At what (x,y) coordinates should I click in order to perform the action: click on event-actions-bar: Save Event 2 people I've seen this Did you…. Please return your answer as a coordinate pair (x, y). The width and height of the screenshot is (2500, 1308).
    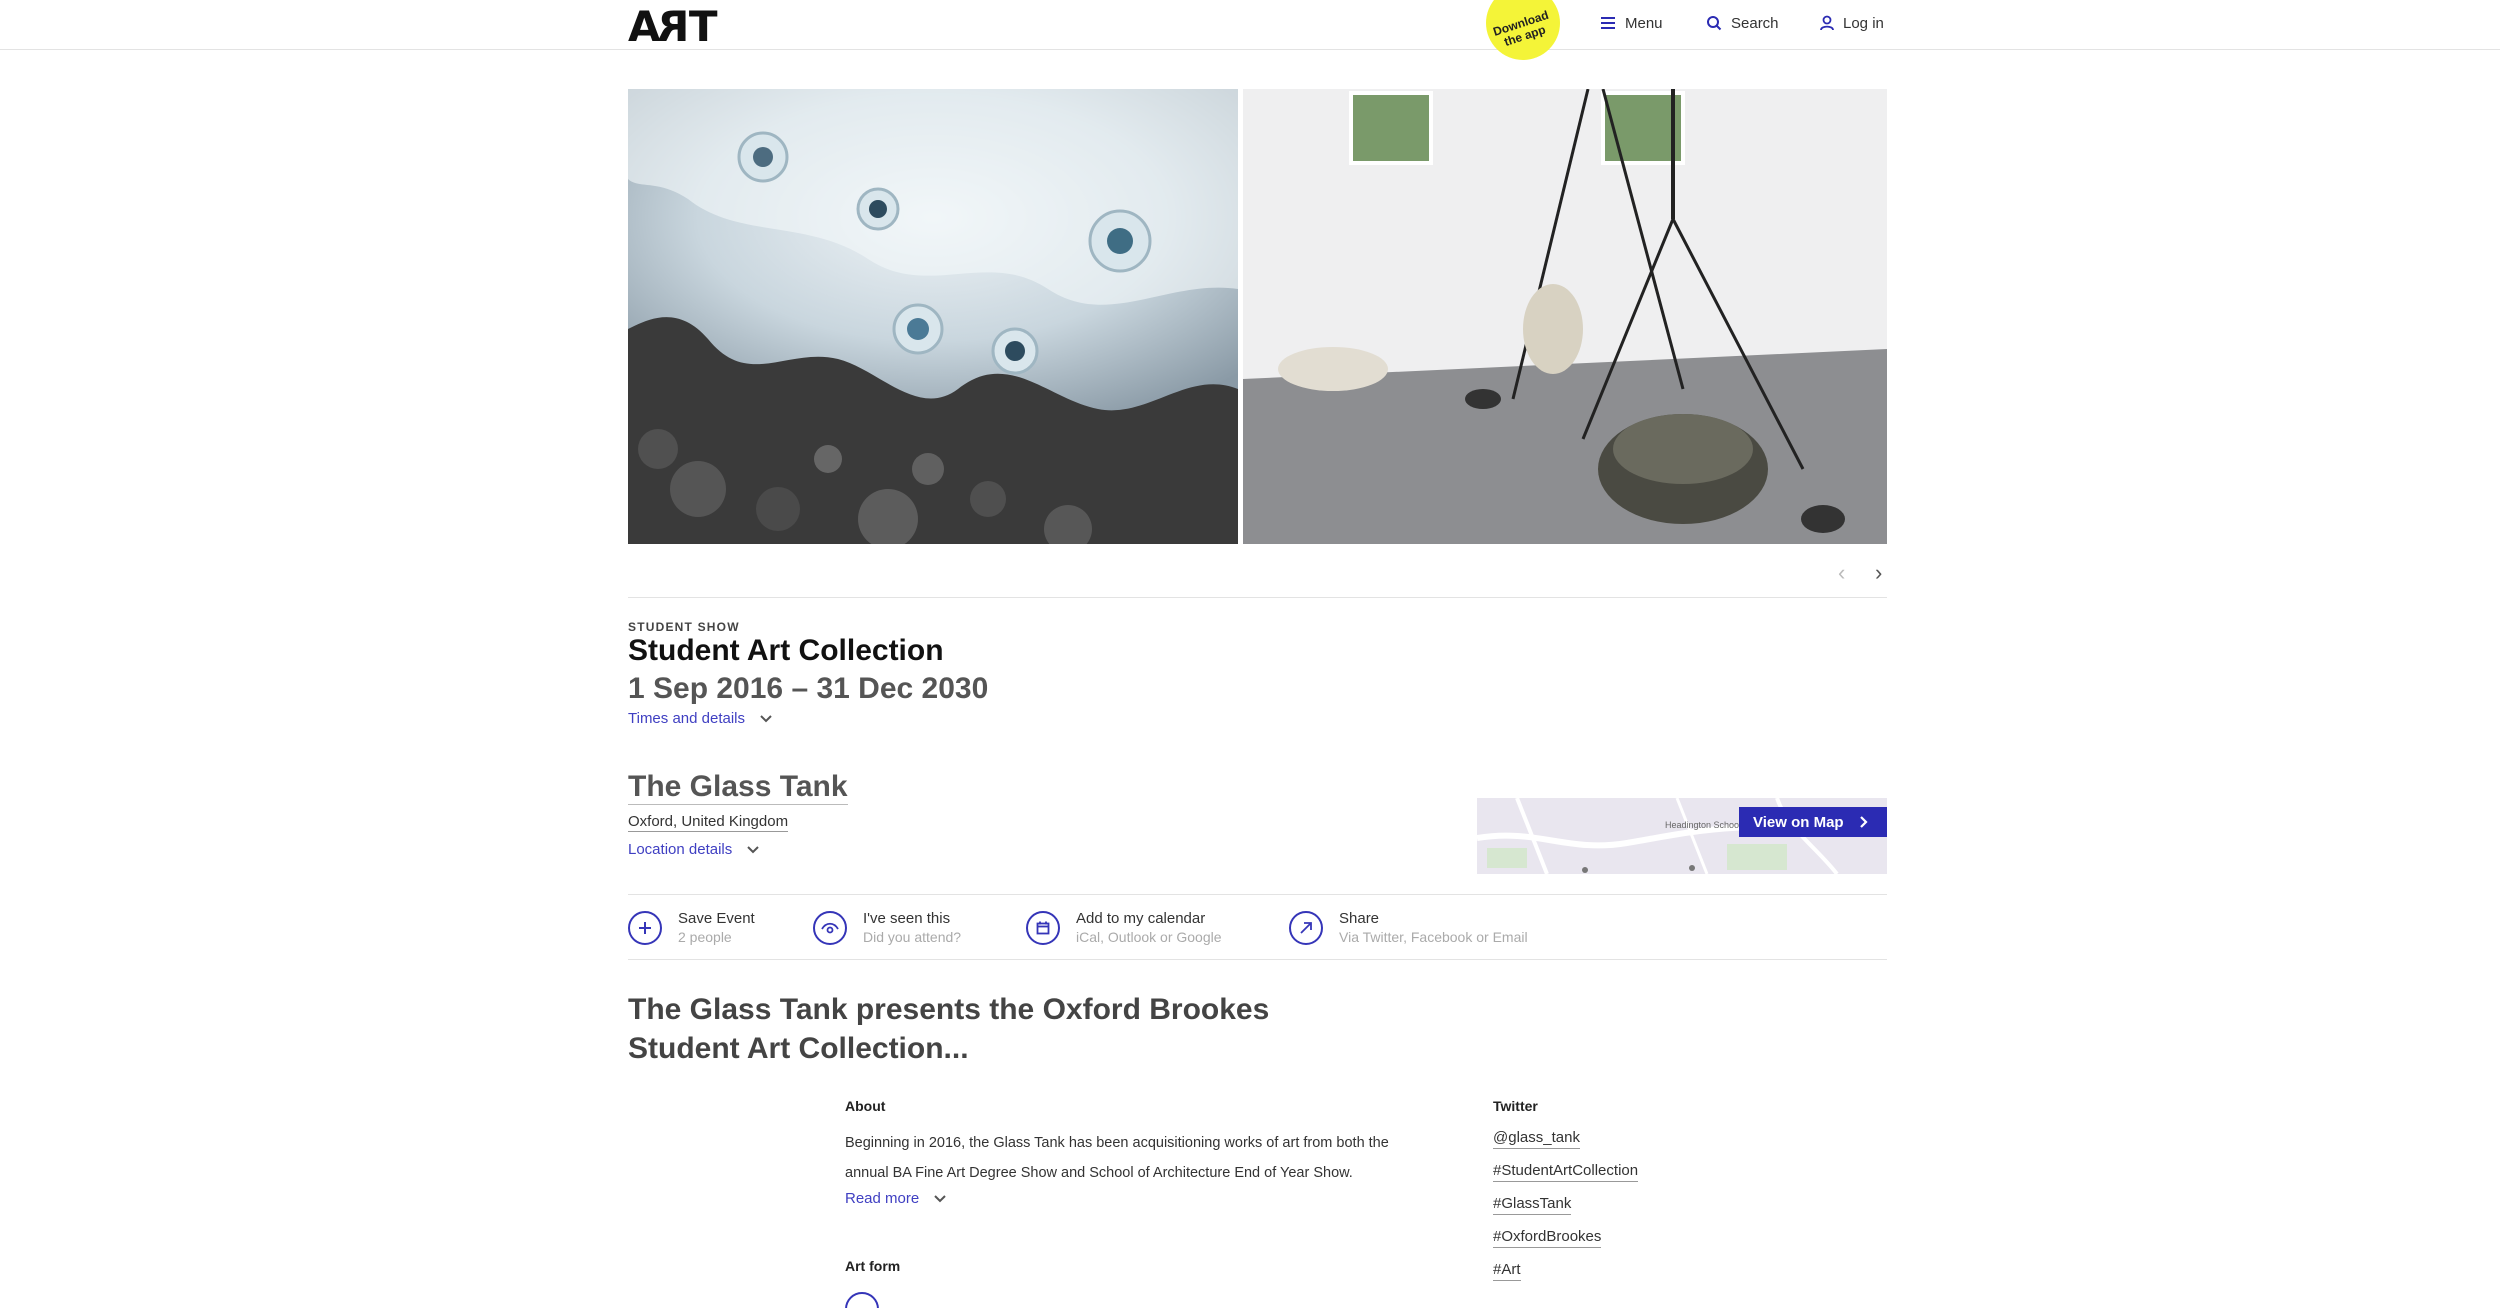
    Looking at the image, I should click on (1257, 927).